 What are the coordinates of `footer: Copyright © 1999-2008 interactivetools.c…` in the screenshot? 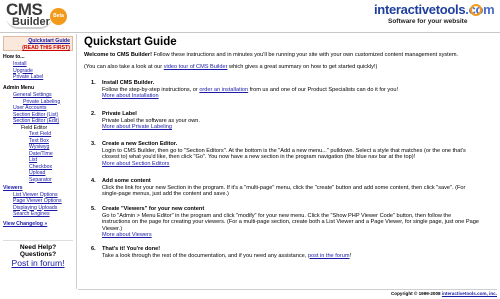 It's located at (287, 292).